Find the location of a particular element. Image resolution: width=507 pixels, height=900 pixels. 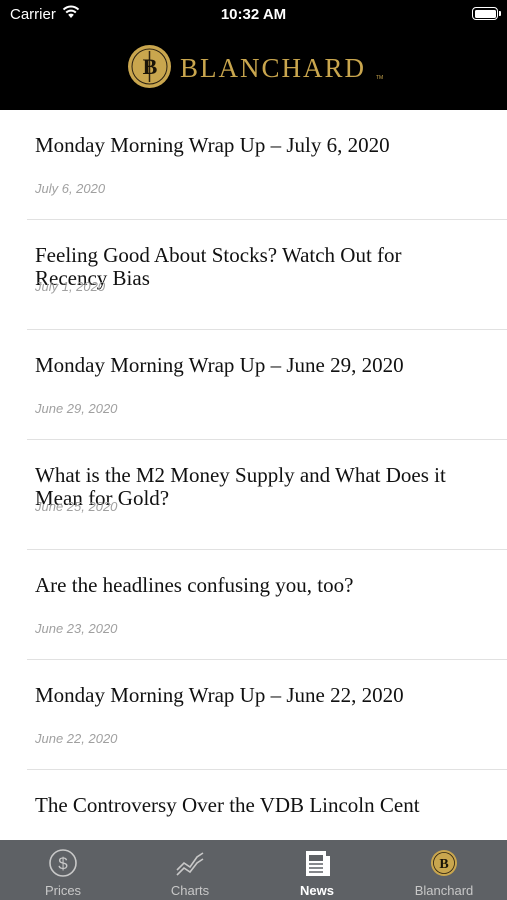

news-date: July 1, 2020 is located at coordinates (70, 286).